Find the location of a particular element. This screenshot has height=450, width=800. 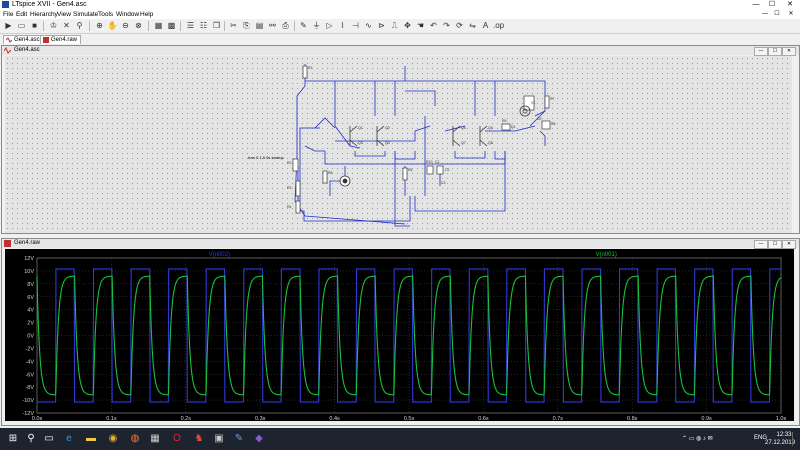

document-tabs: Gen4.asc Gen4.raw is located at coordinates (400, 39).